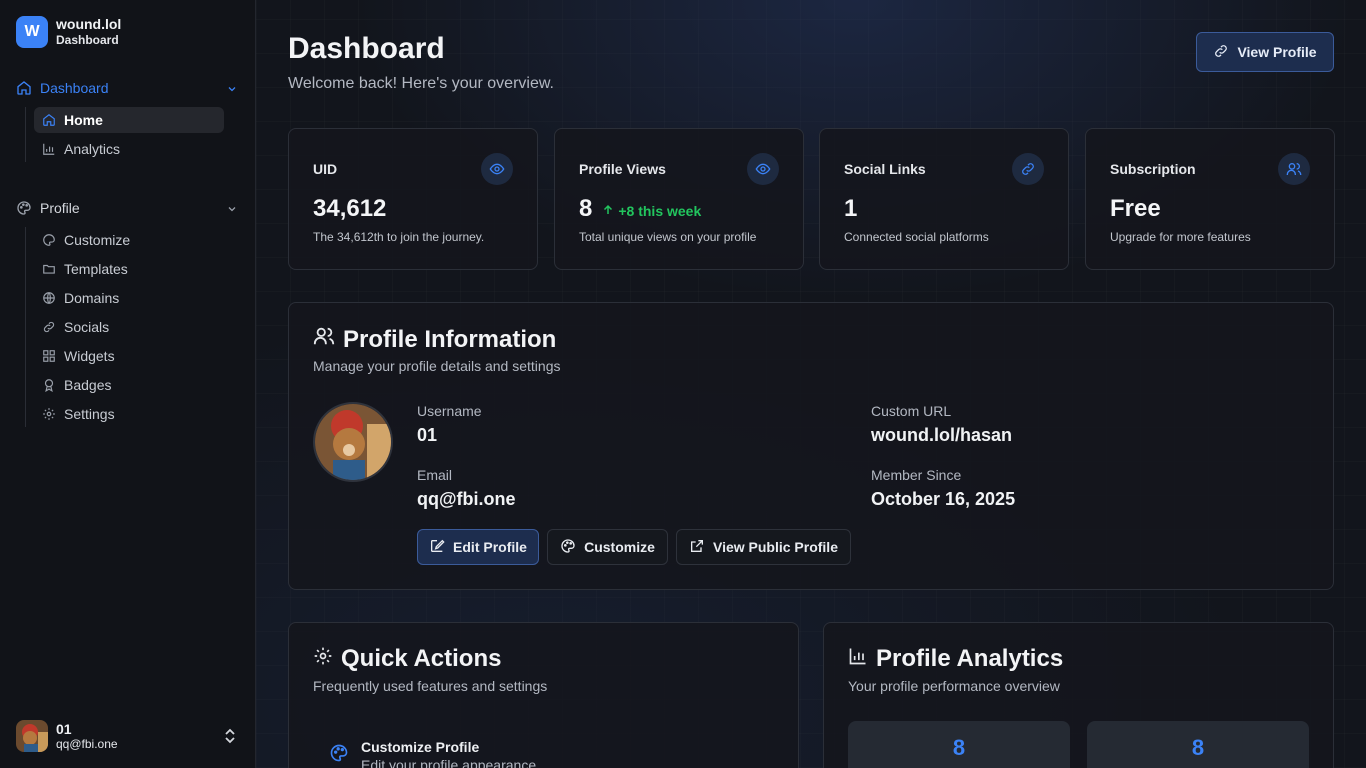 This screenshot has width=1366, height=768. What do you see at coordinates (1153, 169) in the screenshot?
I see `stat-label: Subscription` at bounding box center [1153, 169].